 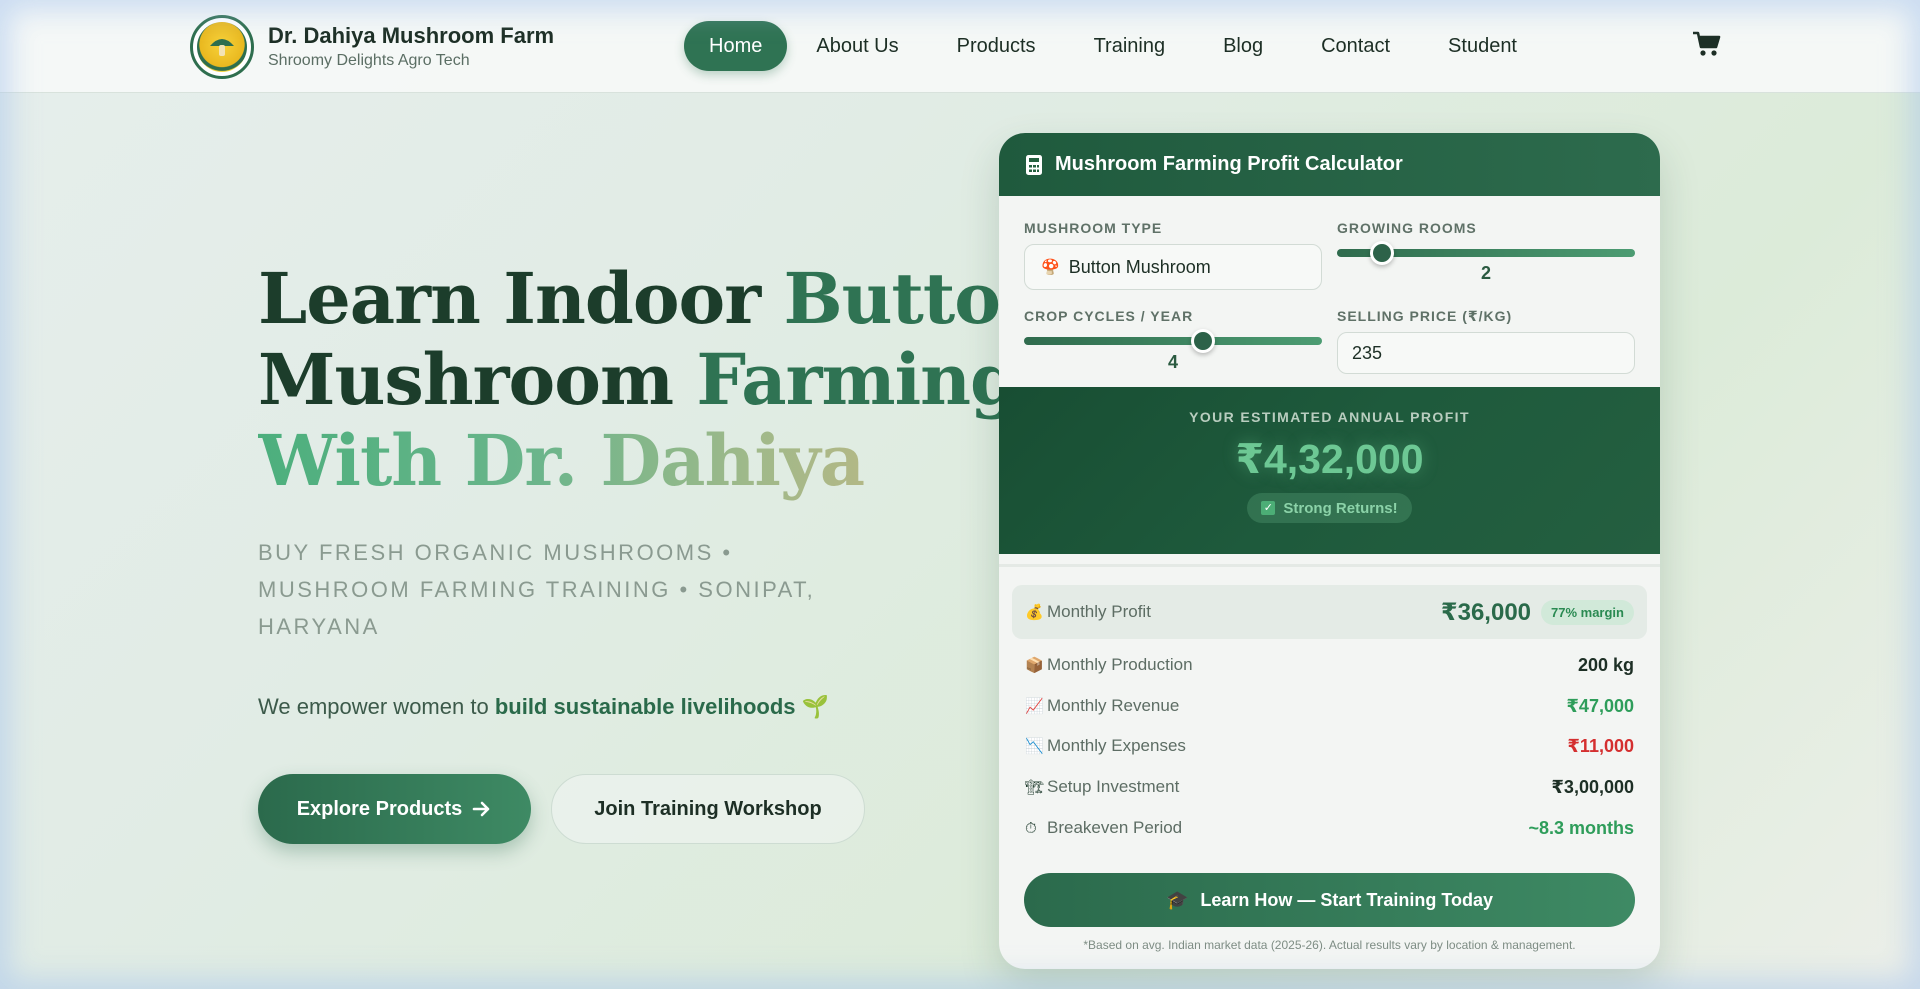 What do you see at coordinates (1113, 786) in the screenshot?
I see `setup-investment-label: Setup Investment` at bounding box center [1113, 786].